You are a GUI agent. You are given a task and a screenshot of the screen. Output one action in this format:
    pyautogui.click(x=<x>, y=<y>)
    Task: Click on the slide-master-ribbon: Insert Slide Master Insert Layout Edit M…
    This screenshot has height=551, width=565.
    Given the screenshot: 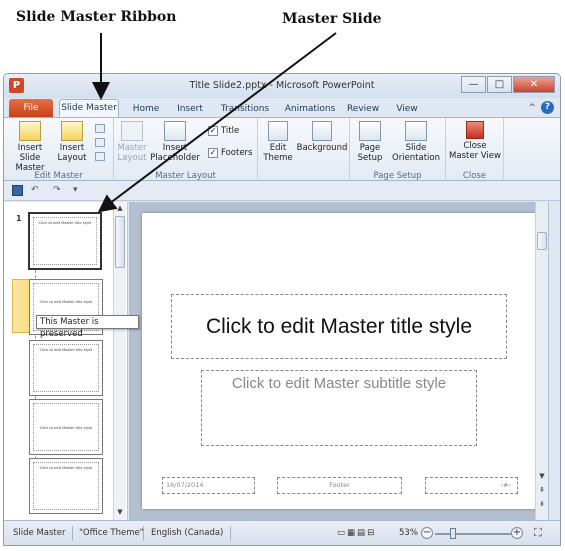 What is the action you would take?
    pyautogui.click(x=282, y=149)
    